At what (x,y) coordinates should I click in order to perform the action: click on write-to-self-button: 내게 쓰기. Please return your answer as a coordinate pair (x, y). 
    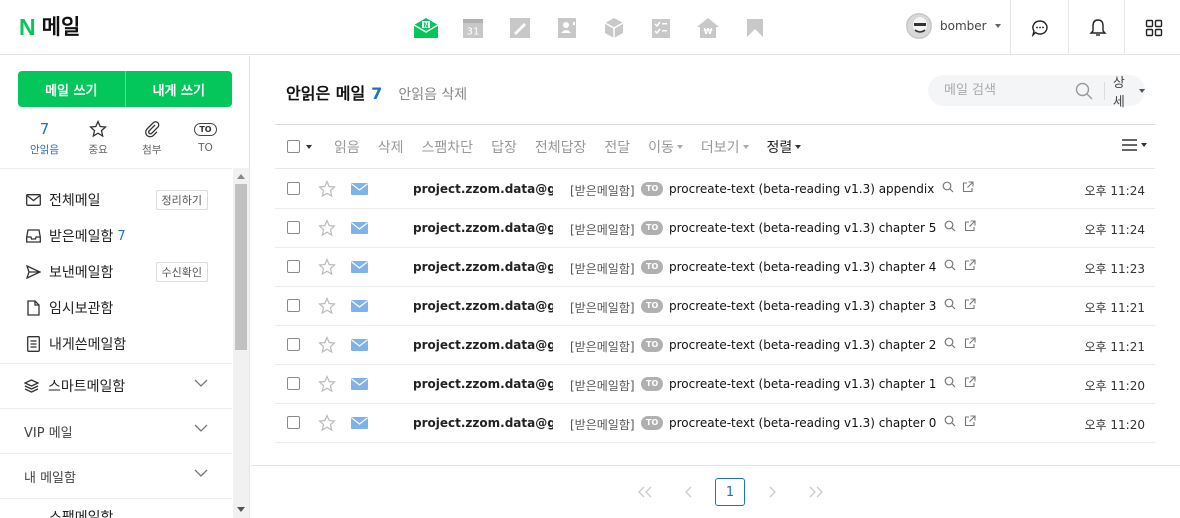
    Looking at the image, I should click on (179, 89).